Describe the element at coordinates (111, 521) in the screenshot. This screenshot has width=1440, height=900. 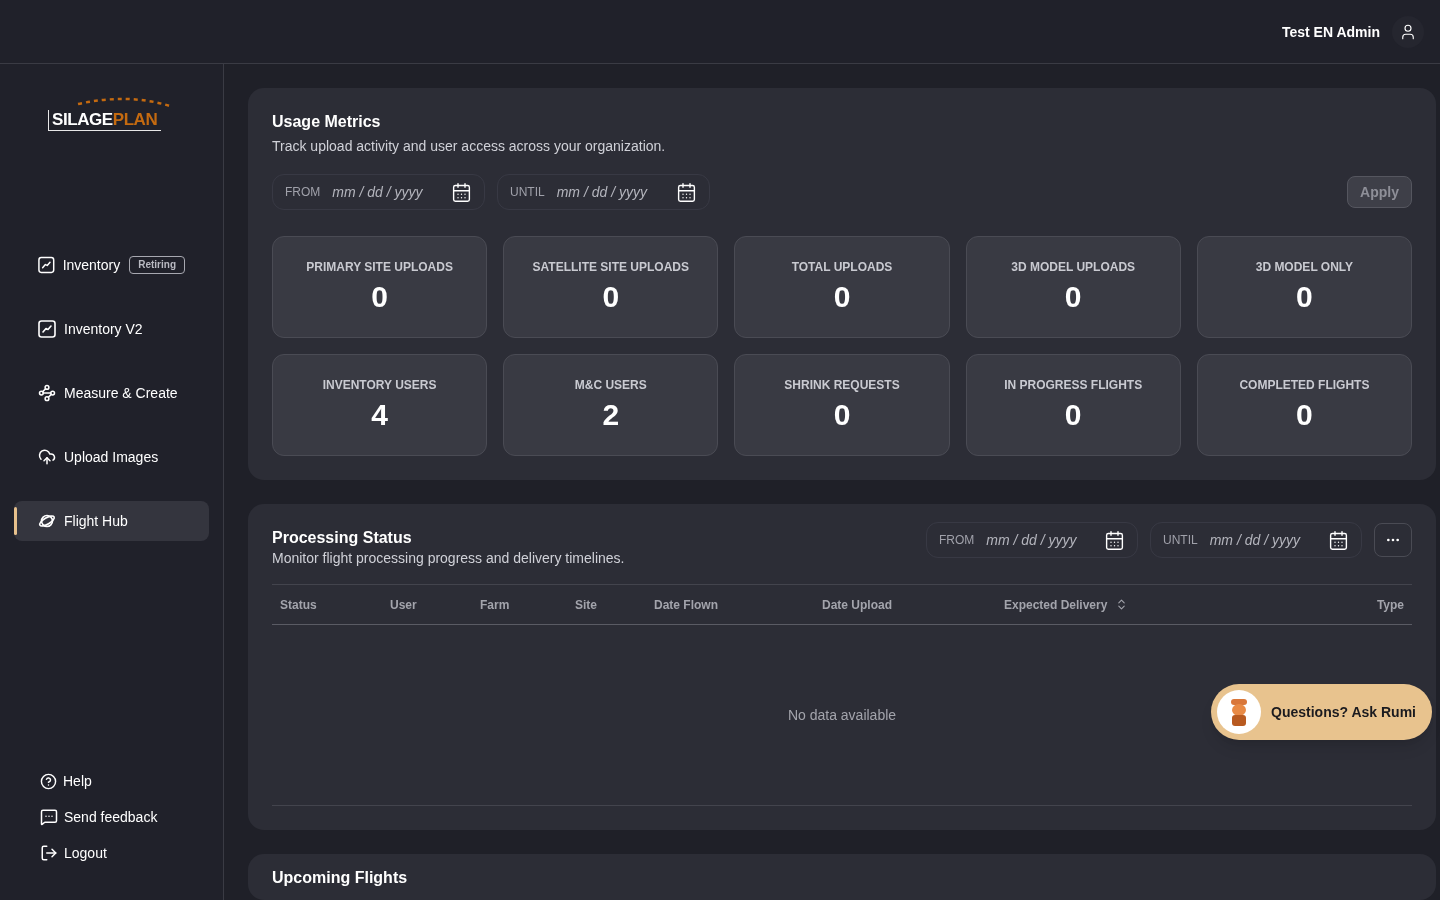
I see `nav-item: Flight Hub` at that location.